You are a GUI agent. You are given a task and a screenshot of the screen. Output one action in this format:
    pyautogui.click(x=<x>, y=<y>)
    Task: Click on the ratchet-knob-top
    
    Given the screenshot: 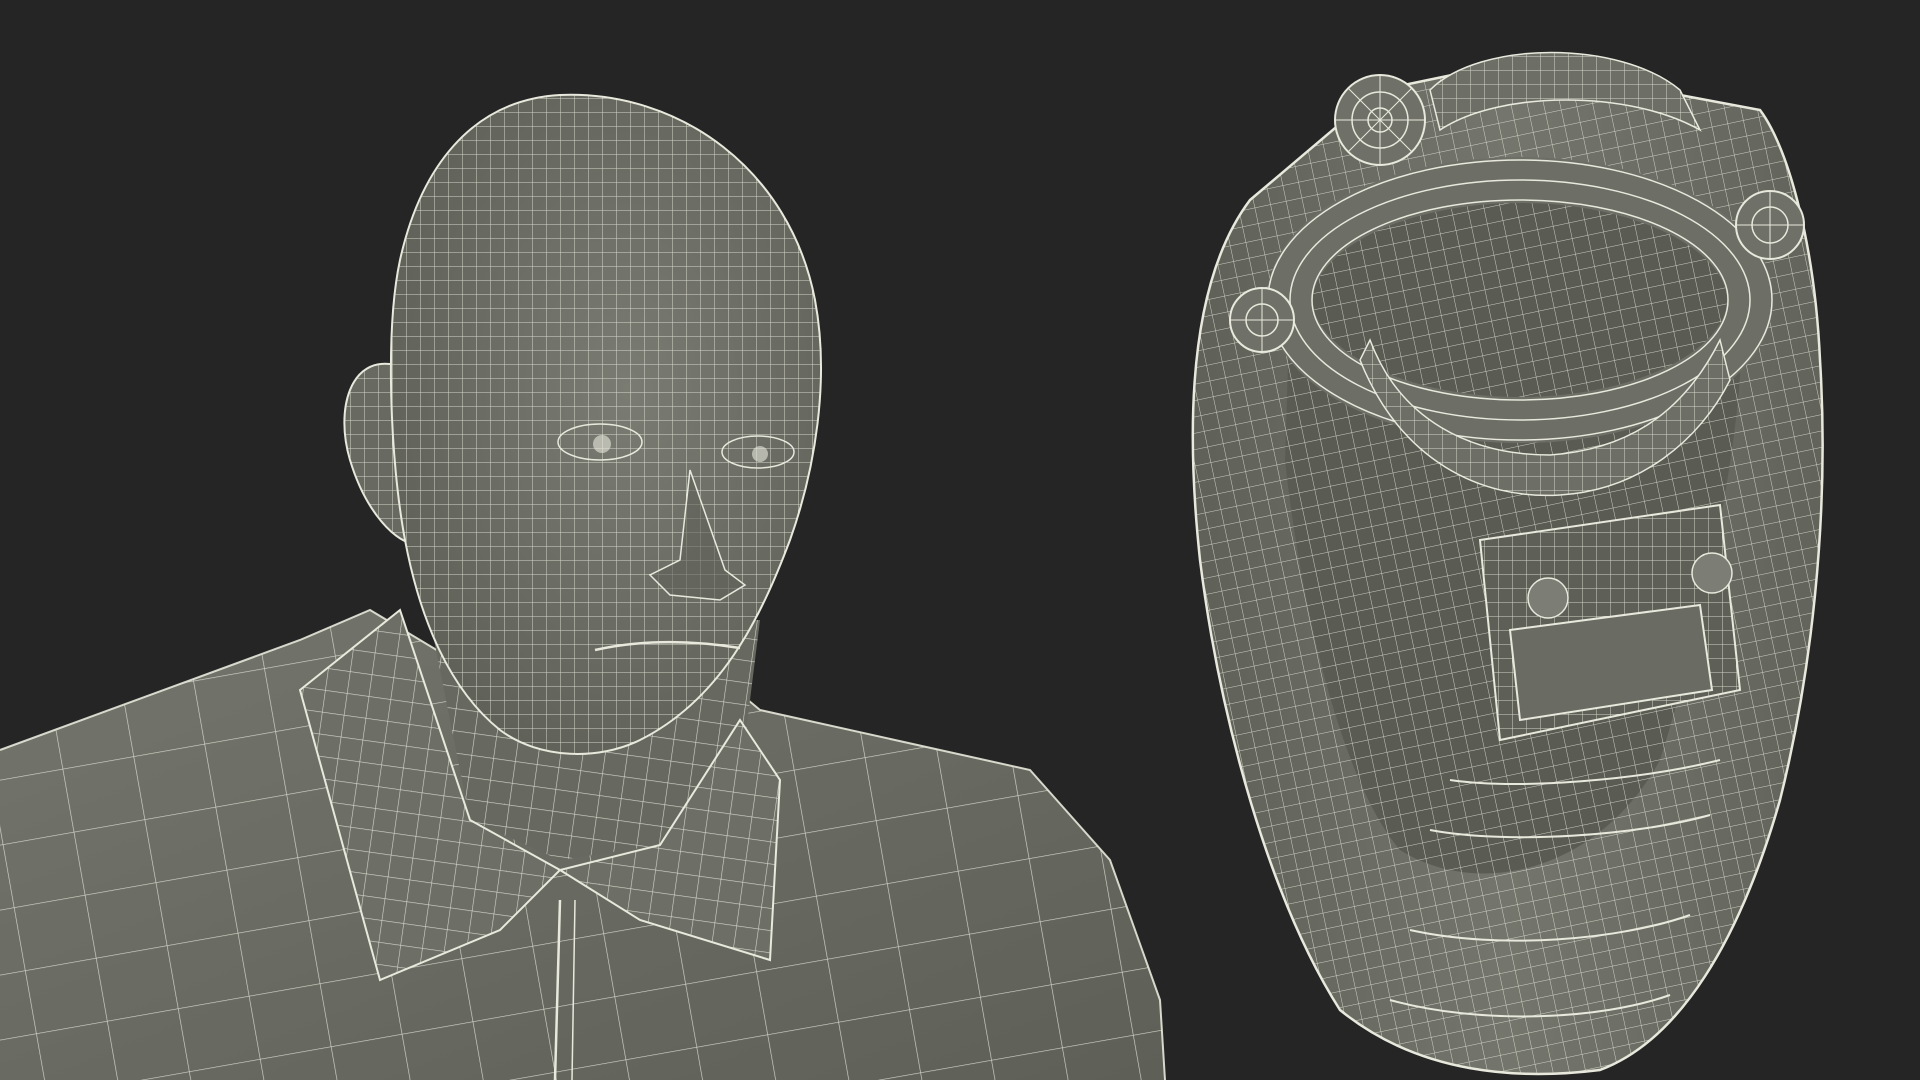 What is the action you would take?
    pyautogui.click(x=1380, y=120)
    